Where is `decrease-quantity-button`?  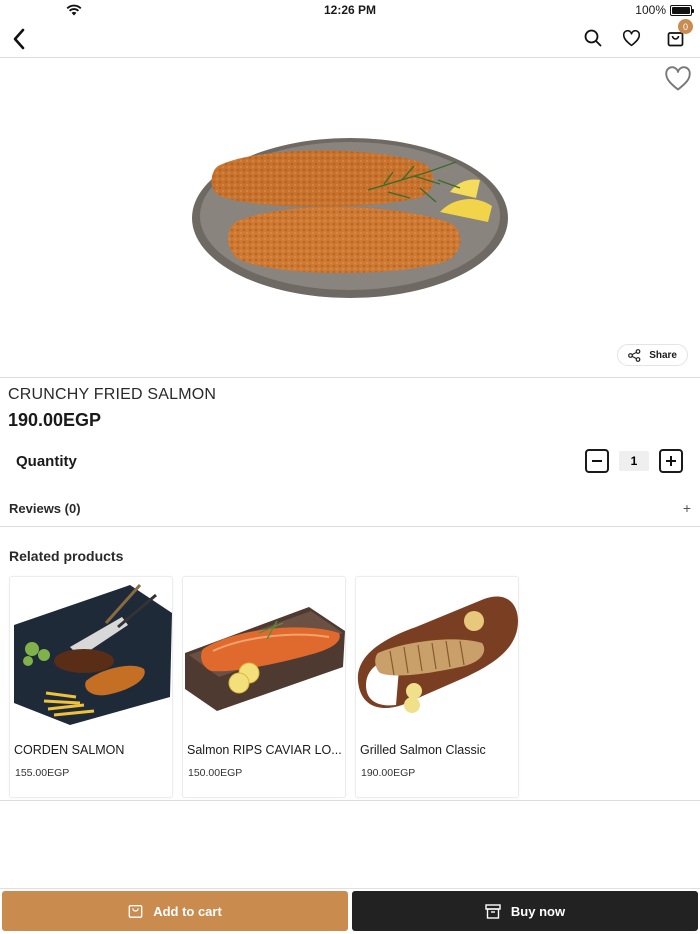
decrease-quantity-button is located at coordinates (597, 461).